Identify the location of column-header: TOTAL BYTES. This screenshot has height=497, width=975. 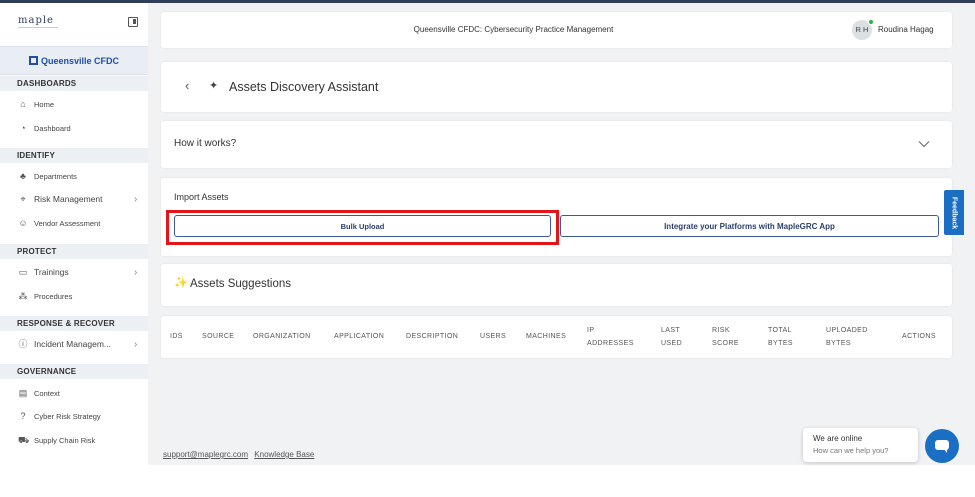
(786, 337).